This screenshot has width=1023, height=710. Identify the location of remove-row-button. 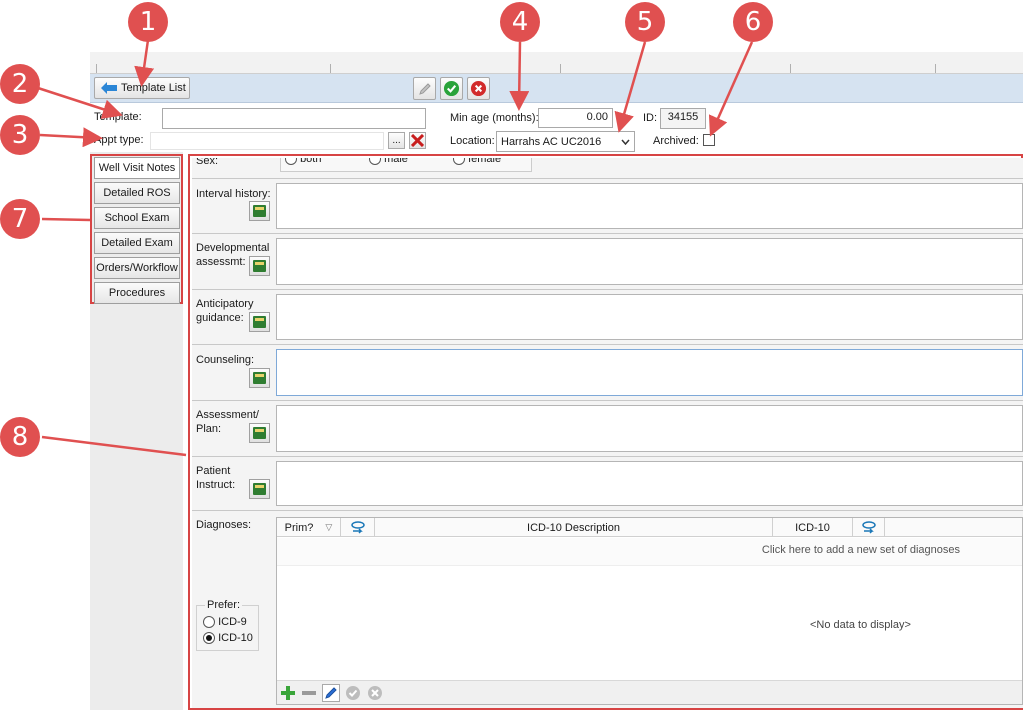
(309, 693).